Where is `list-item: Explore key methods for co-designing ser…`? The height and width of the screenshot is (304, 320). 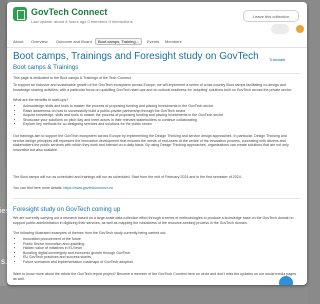
list-item: Explore key methods for co-designing ser… is located at coordinates (158, 124).